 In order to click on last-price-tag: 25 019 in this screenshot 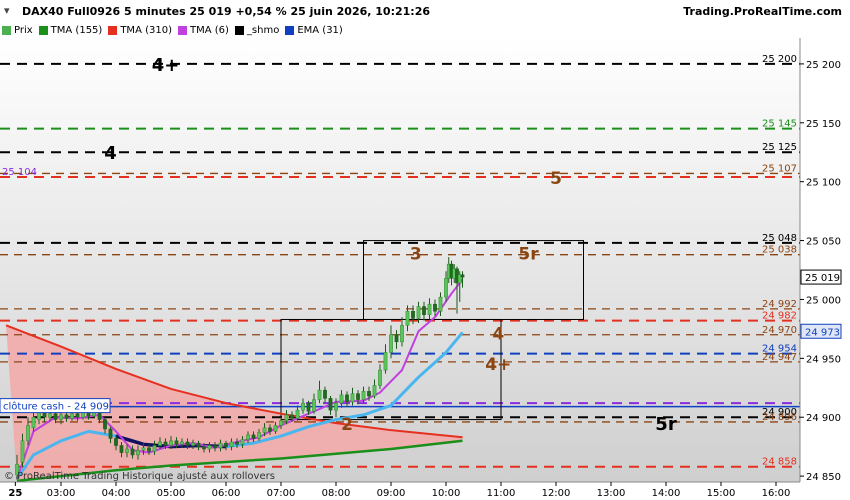, I will do `click(821, 277)`.